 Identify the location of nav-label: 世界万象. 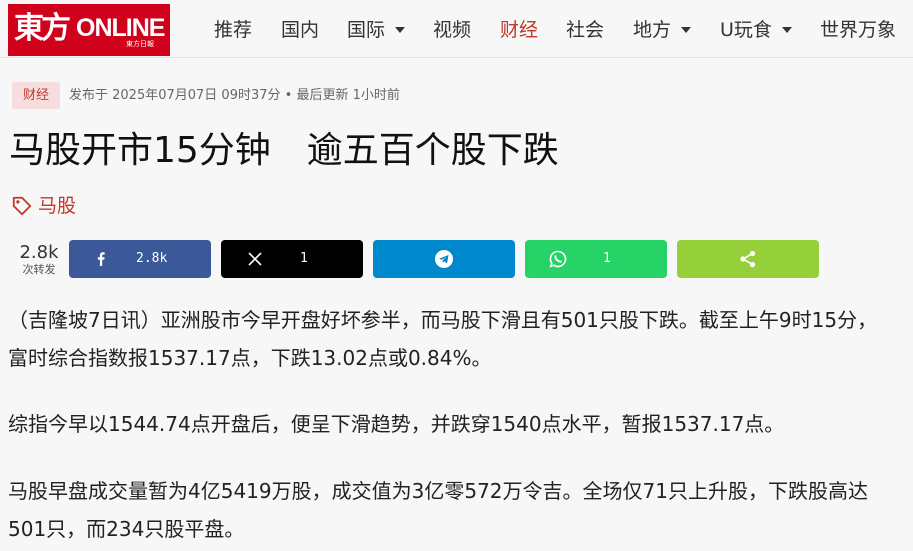
(858, 30).